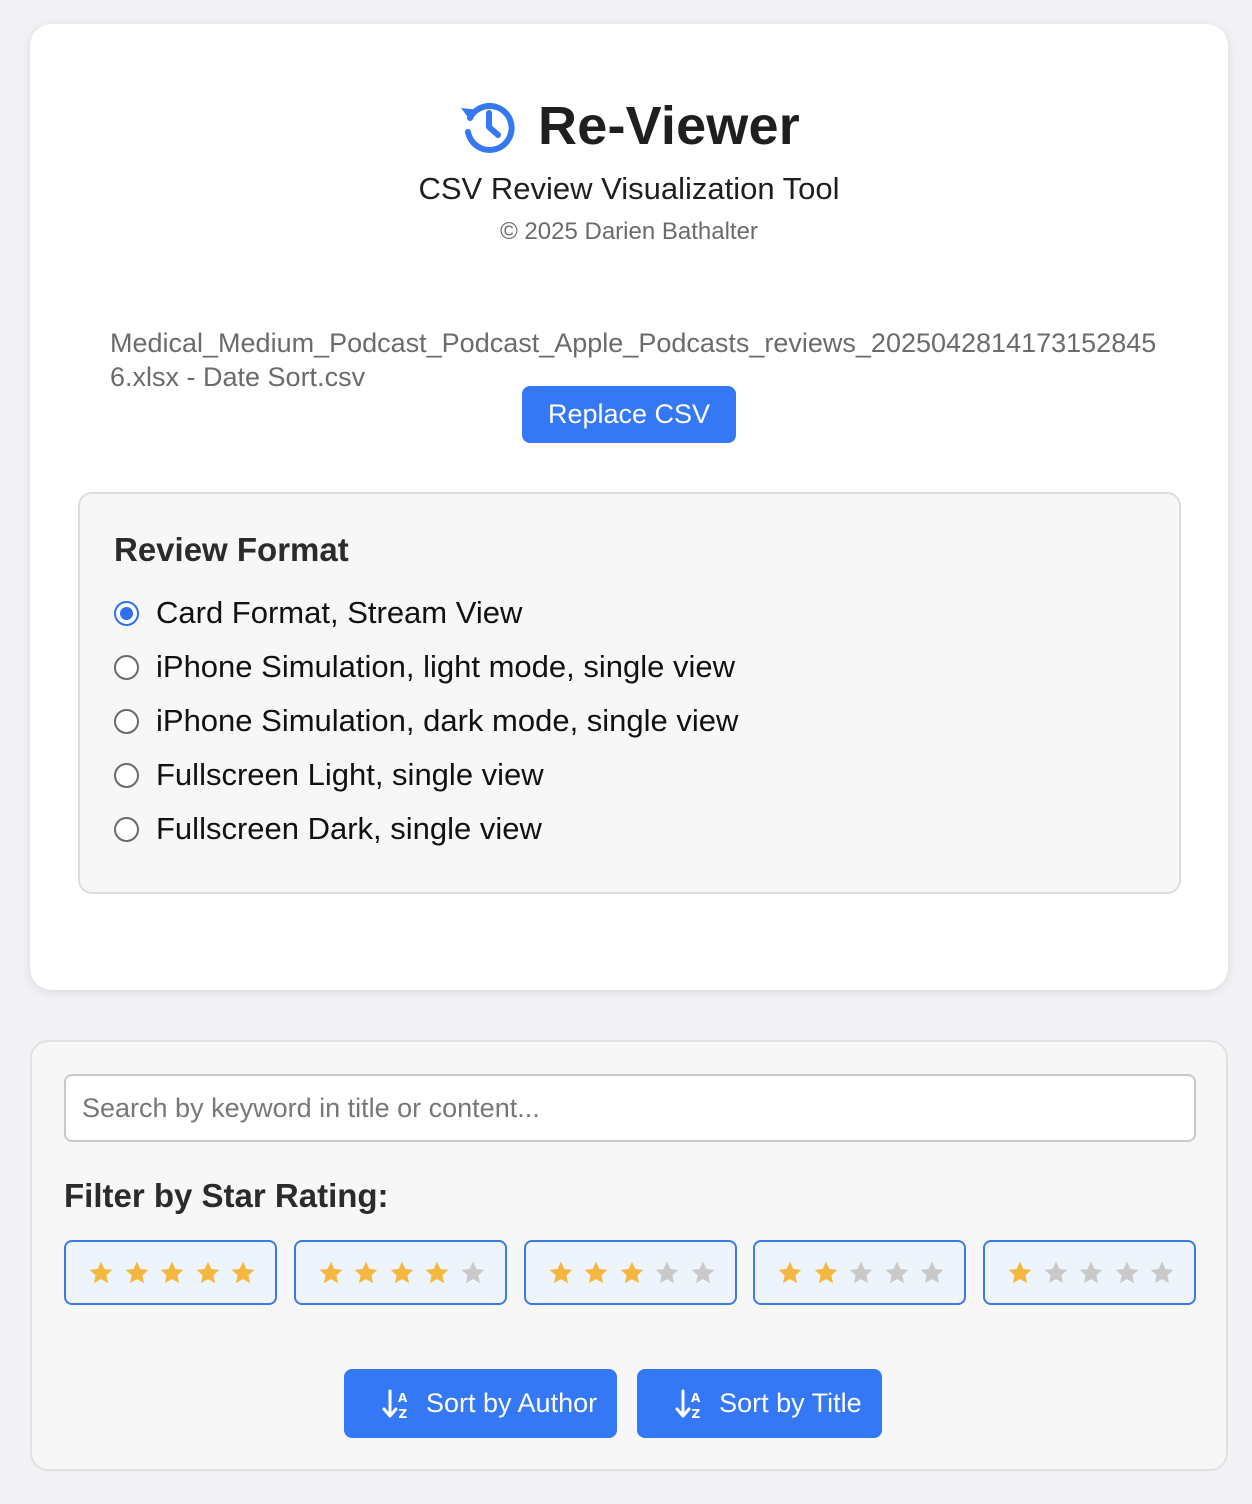  I want to click on format-option-fullscreen-dark: Fullscreen Dark, single view, so click(426, 829).